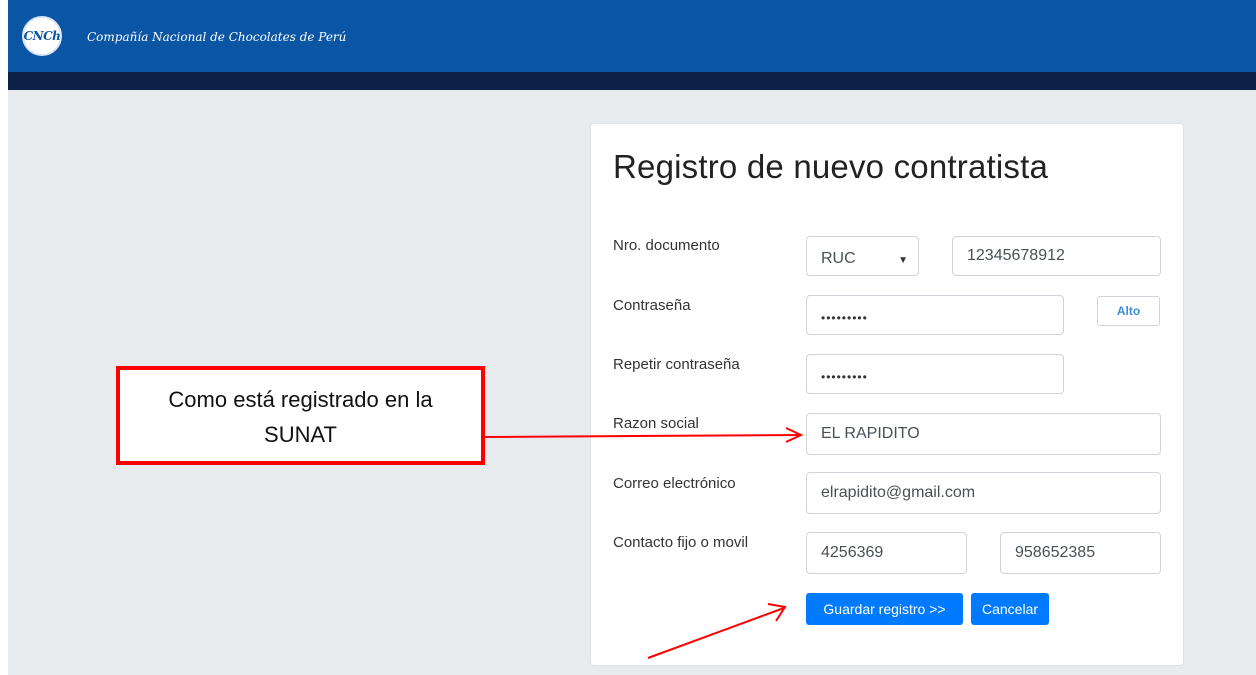 The height and width of the screenshot is (675, 1256). What do you see at coordinates (644, 435) in the screenshot?
I see `arrow-to-razon-social` at bounding box center [644, 435].